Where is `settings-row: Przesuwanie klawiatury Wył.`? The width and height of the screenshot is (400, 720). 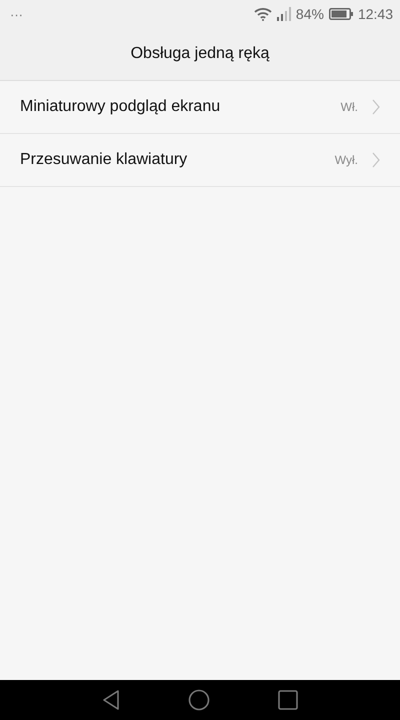
settings-row: Przesuwanie klawiatury Wył. is located at coordinates (200, 160).